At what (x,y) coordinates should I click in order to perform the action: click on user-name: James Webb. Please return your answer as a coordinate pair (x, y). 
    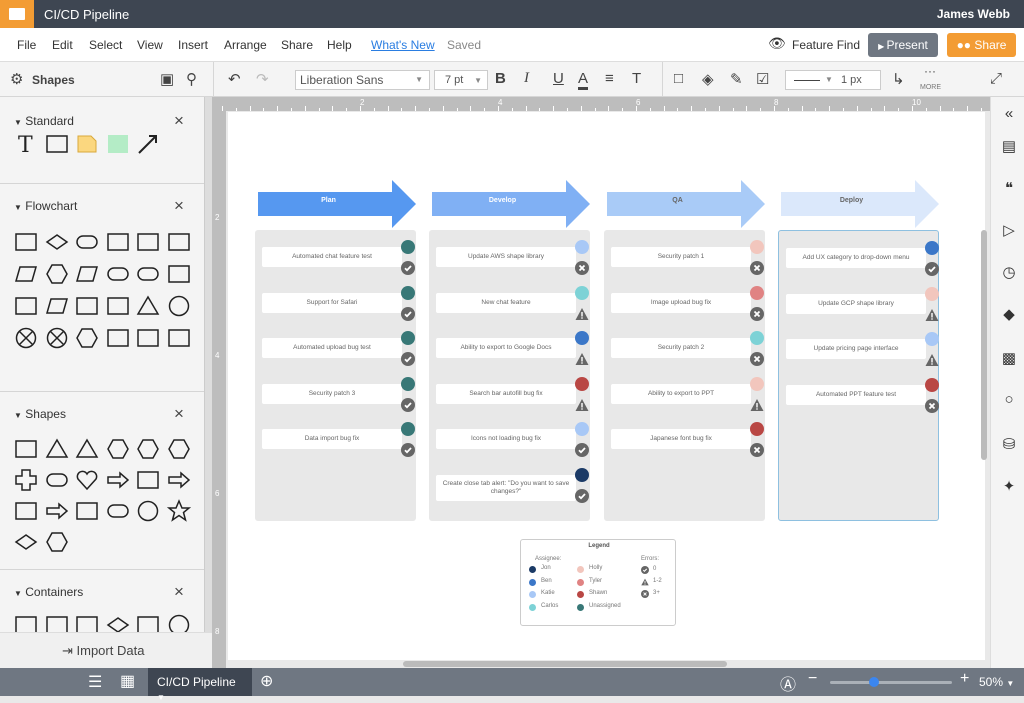
    Looking at the image, I should click on (973, 14).